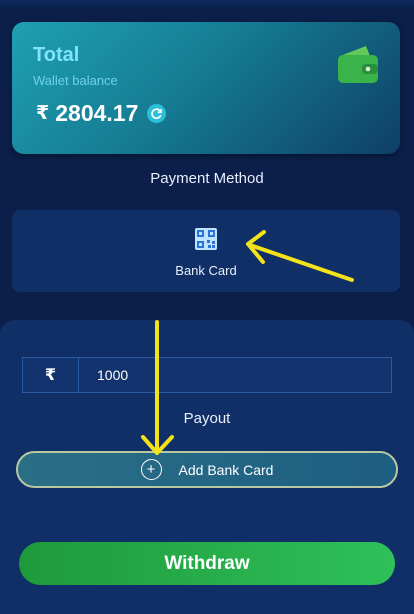  Describe the element at coordinates (358, 64) in the screenshot. I see `wallet-icon` at that location.